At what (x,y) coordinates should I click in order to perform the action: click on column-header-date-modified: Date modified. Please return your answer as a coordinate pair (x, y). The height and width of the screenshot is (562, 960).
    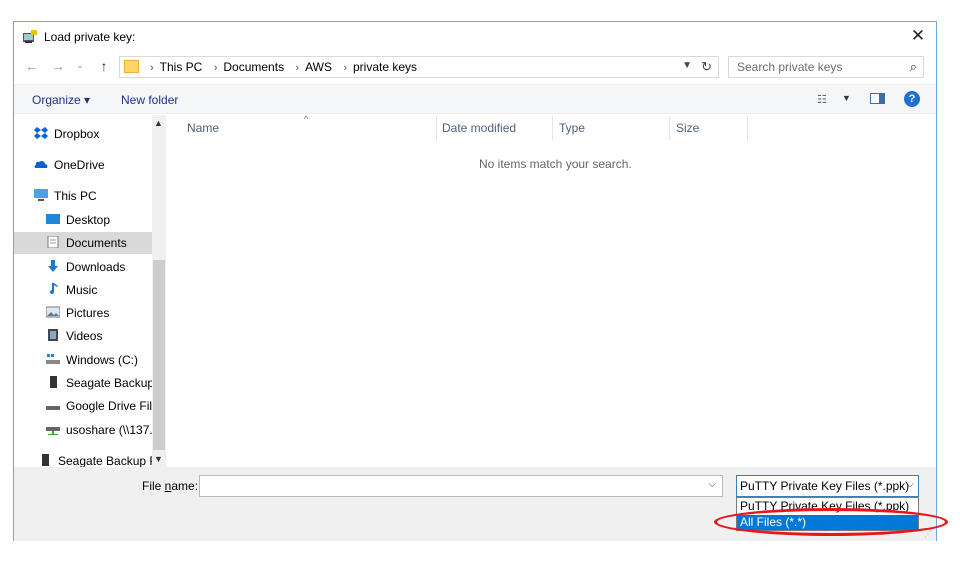
    Looking at the image, I should click on (479, 128).